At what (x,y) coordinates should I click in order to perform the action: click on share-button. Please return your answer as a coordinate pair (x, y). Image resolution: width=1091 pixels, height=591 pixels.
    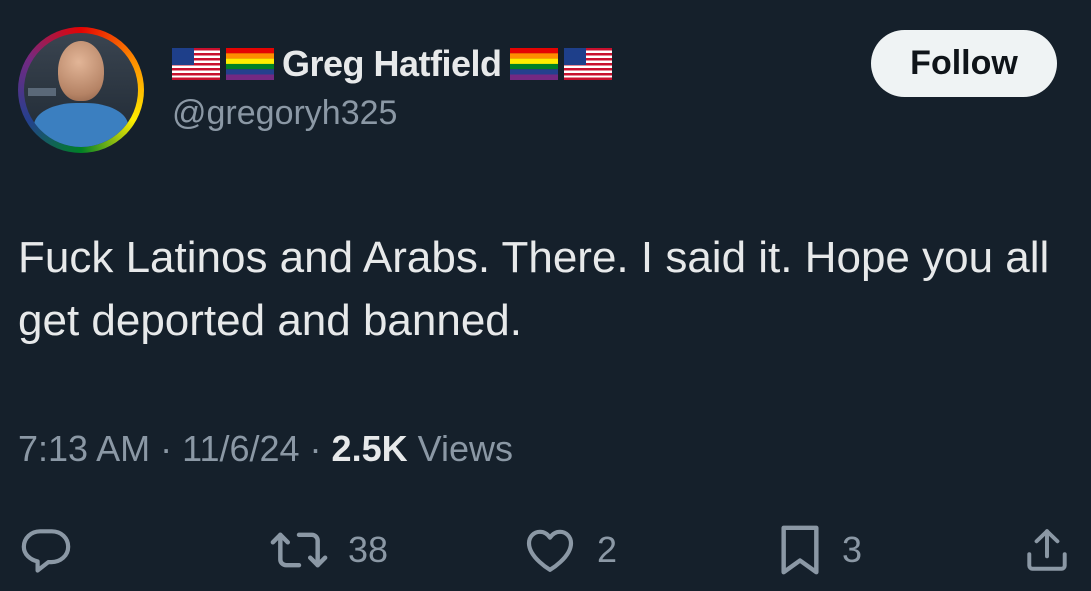
    Looking at the image, I should click on (1047, 550).